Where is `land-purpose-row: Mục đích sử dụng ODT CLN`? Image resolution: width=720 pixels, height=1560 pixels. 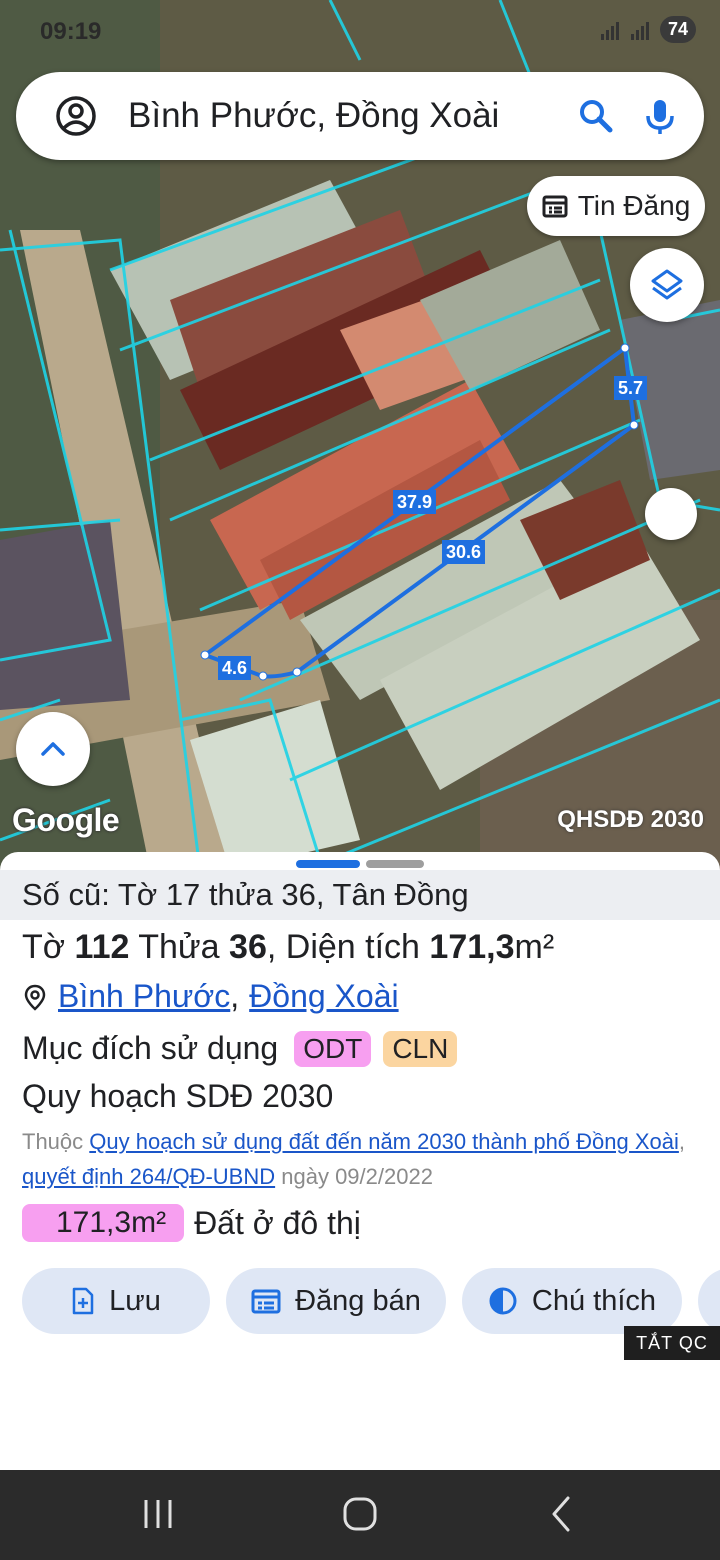
land-purpose-row: Mục đích sử dụng ODT CLN is located at coordinates (240, 1048).